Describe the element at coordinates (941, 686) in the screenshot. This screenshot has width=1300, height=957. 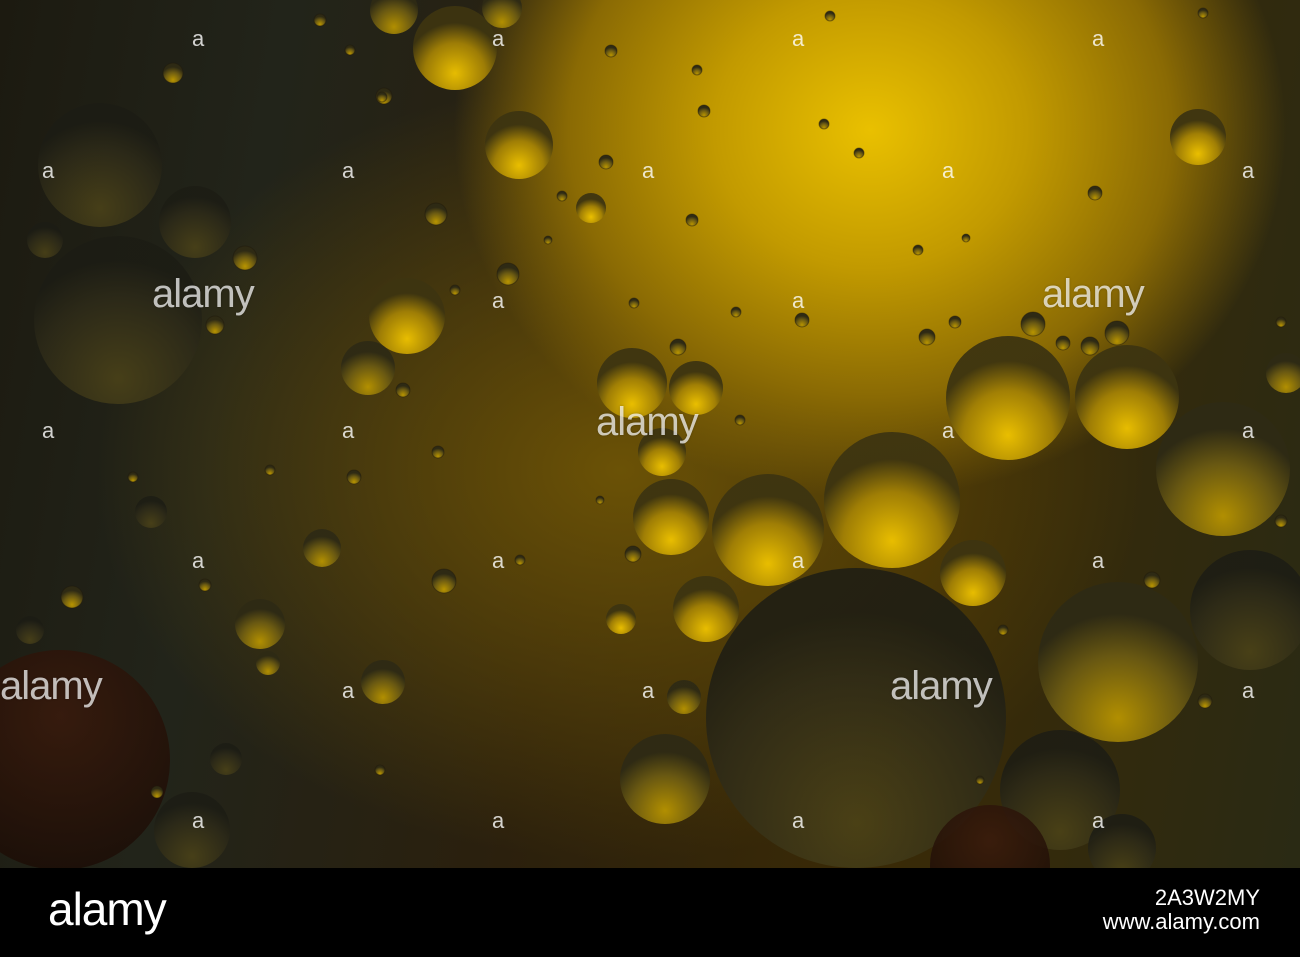
I see `watermark-bottom-right: alamy` at that location.